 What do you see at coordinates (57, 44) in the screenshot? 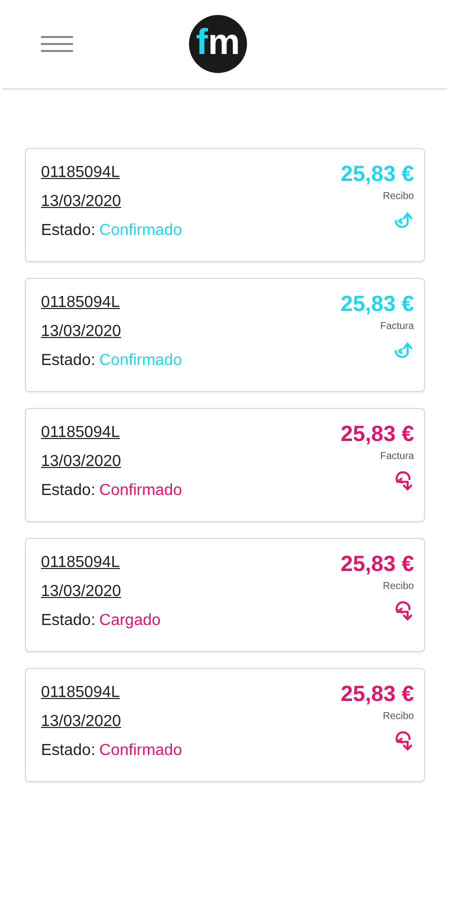
I see `menu-icon` at bounding box center [57, 44].